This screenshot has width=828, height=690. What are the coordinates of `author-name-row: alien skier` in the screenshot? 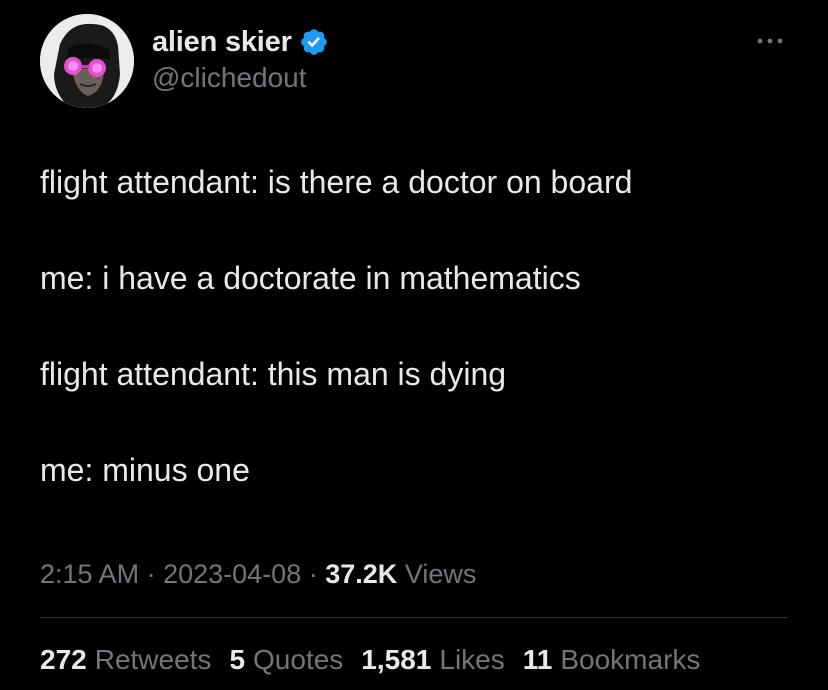 It's located at (240, 42).